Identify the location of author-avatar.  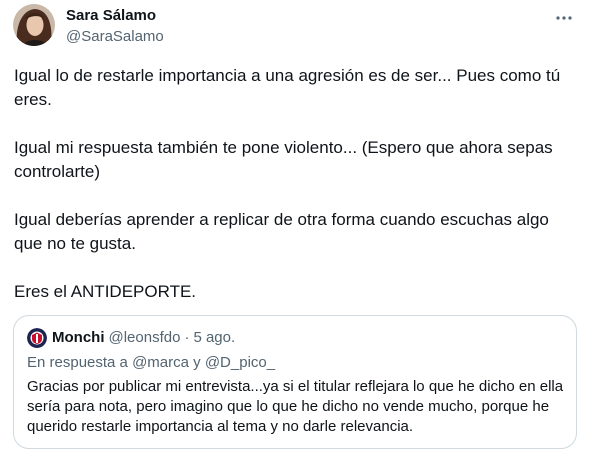
(34, 25).